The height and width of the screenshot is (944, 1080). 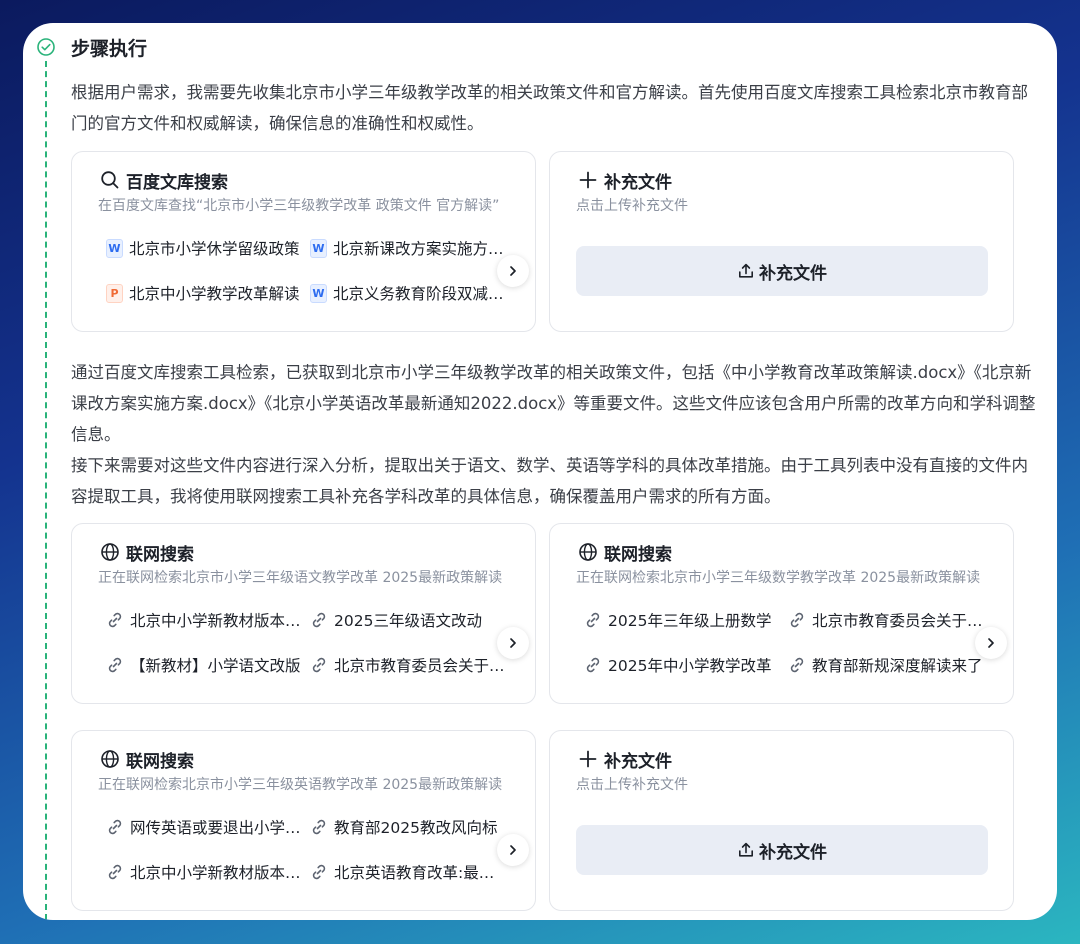 What do you see at coordinates (46, 47) in the screenshot?
I see `check-circle-icon` at bounding box center [46, 47].